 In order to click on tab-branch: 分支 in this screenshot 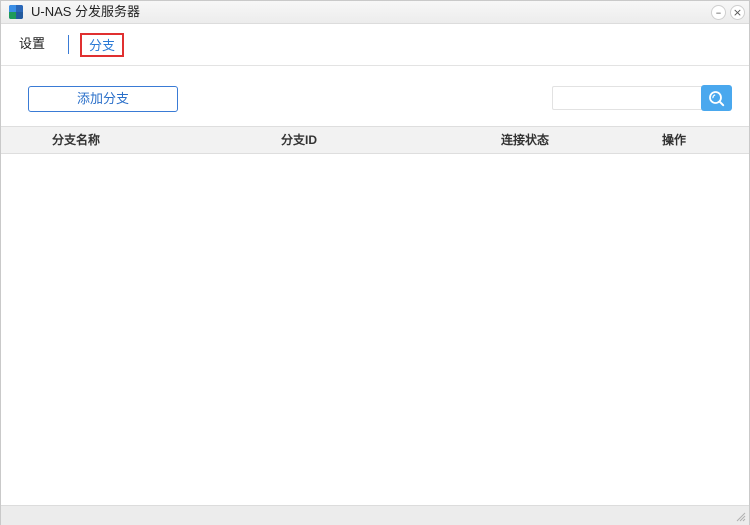, I will do `click(102, 45)`.